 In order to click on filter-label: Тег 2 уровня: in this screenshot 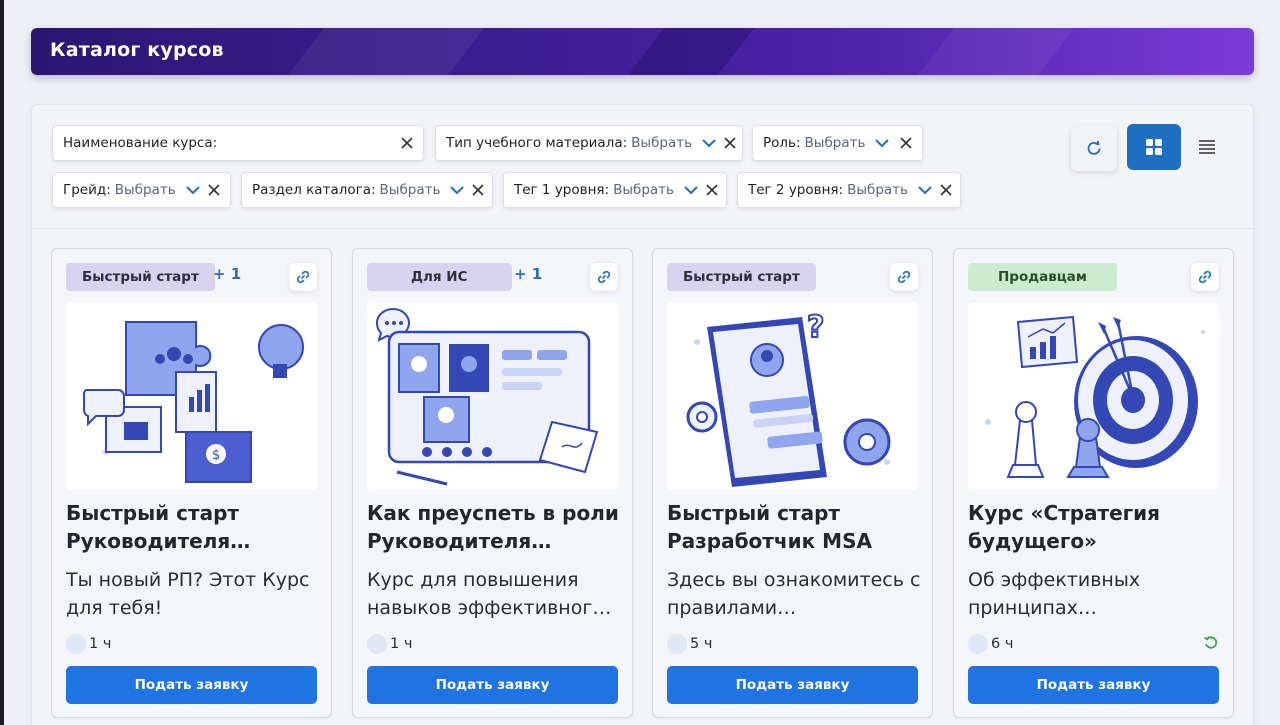, I will do `click(796, 190)`.